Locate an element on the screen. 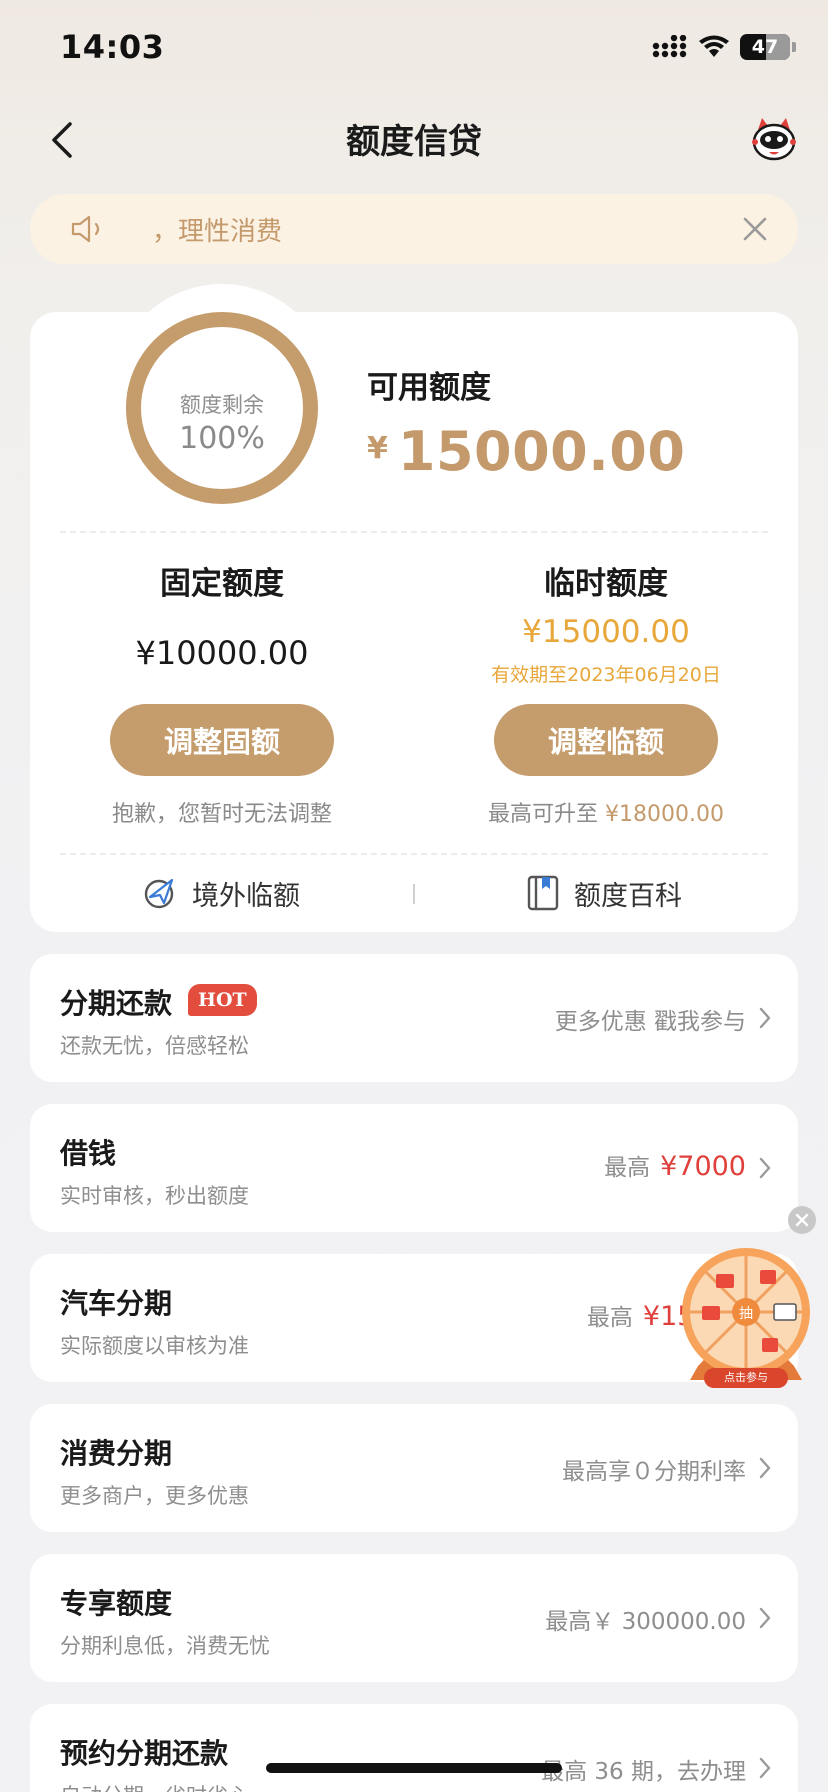  overseas-credit-link: 境外临额 is located at coordinates (221, 893).